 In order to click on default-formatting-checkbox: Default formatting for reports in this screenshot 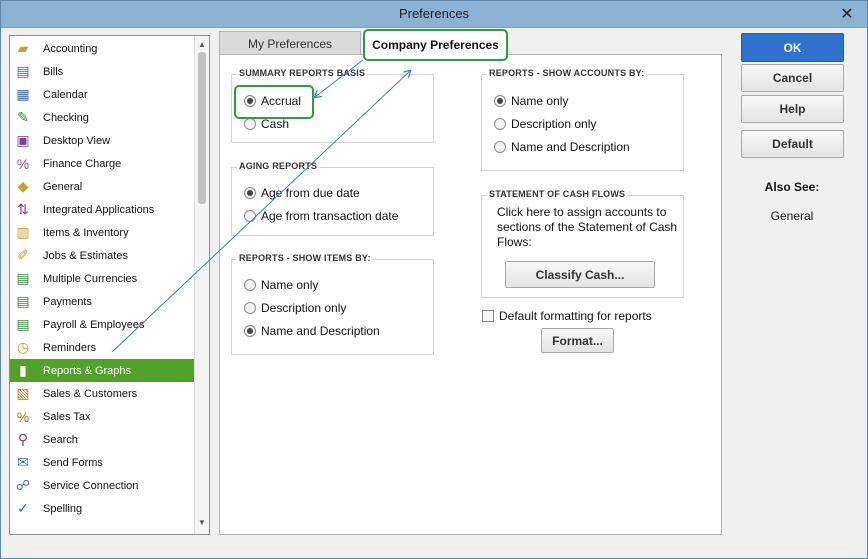, I will do `click(567, 316)`.